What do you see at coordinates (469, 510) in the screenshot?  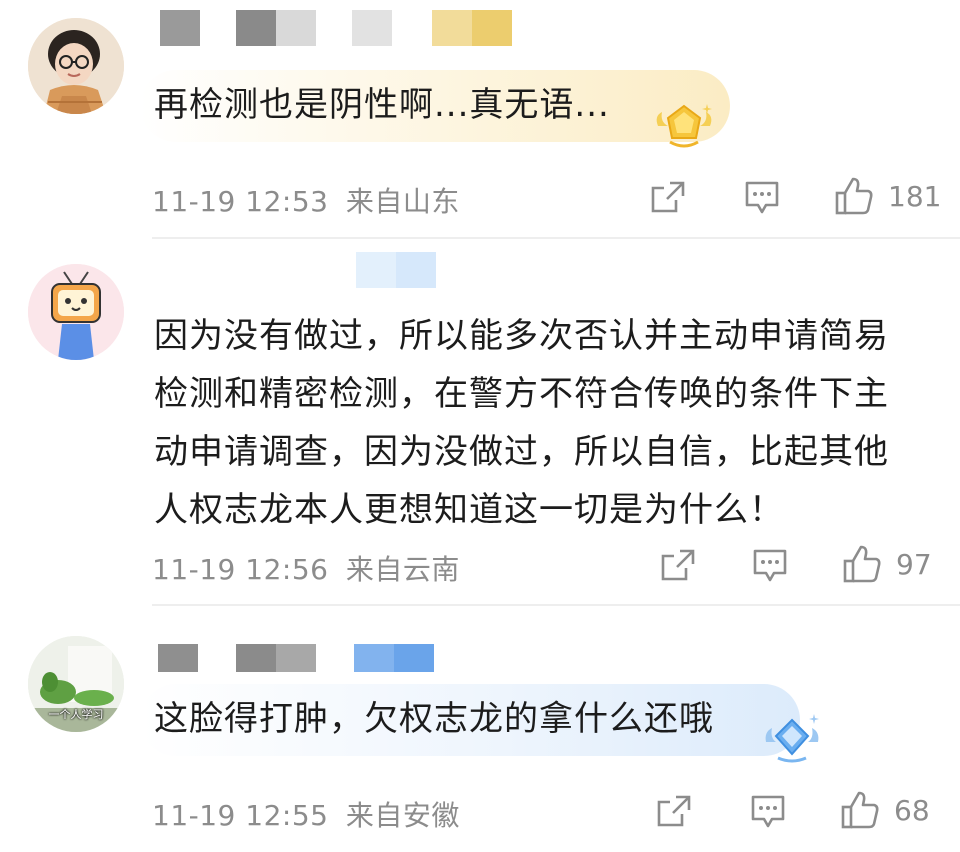 I see `comment-text-line: 人权志龙本人更想知道这一切是为什么！` at bounding box center [469, 510].